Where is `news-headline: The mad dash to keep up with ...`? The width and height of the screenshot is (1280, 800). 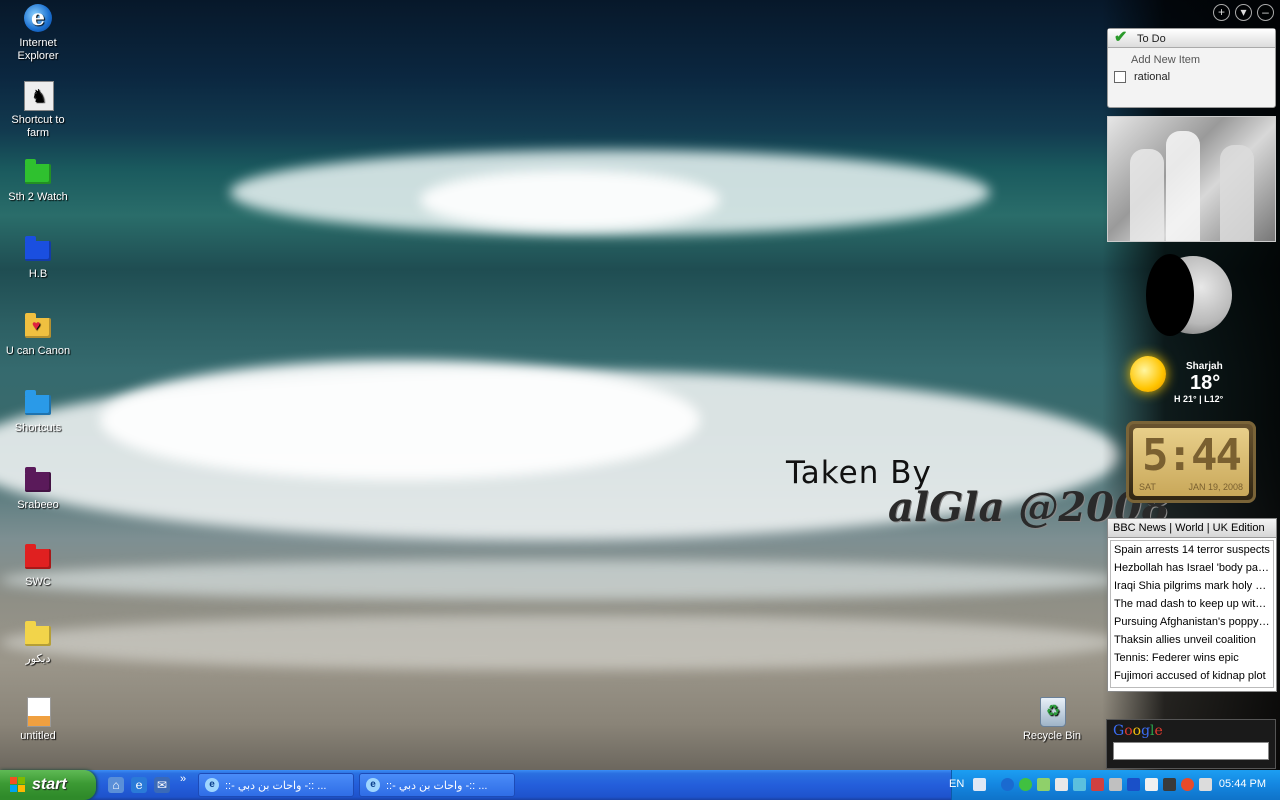
news-headline: The mad dash to keep up with ... is located at coordinates (1192, 604).